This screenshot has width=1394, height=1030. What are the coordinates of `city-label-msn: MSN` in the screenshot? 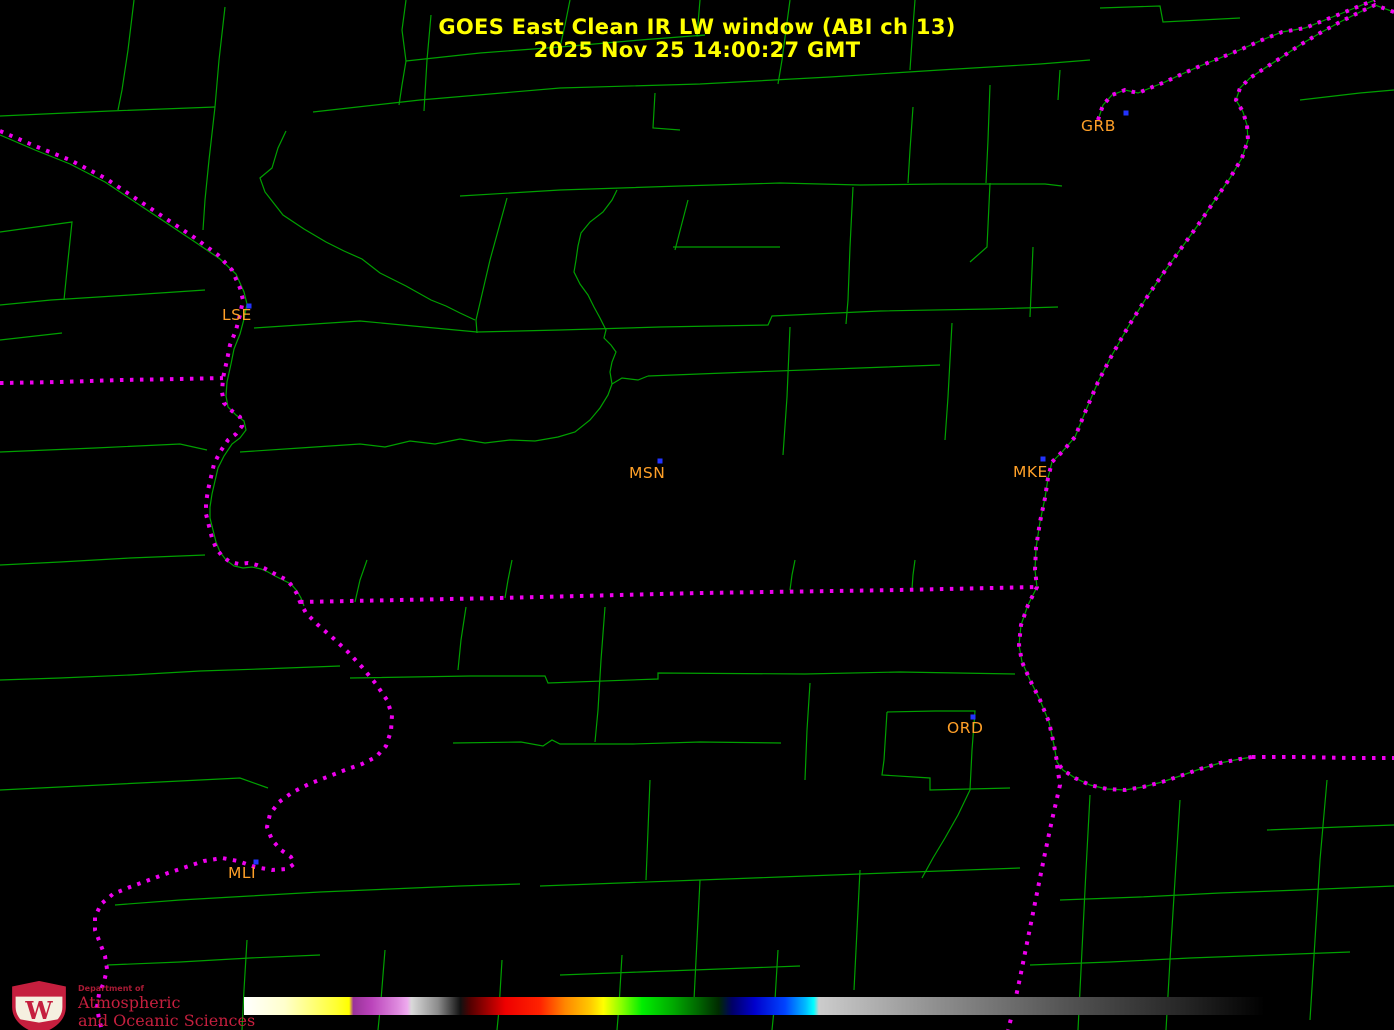 It's located at (647, 473).